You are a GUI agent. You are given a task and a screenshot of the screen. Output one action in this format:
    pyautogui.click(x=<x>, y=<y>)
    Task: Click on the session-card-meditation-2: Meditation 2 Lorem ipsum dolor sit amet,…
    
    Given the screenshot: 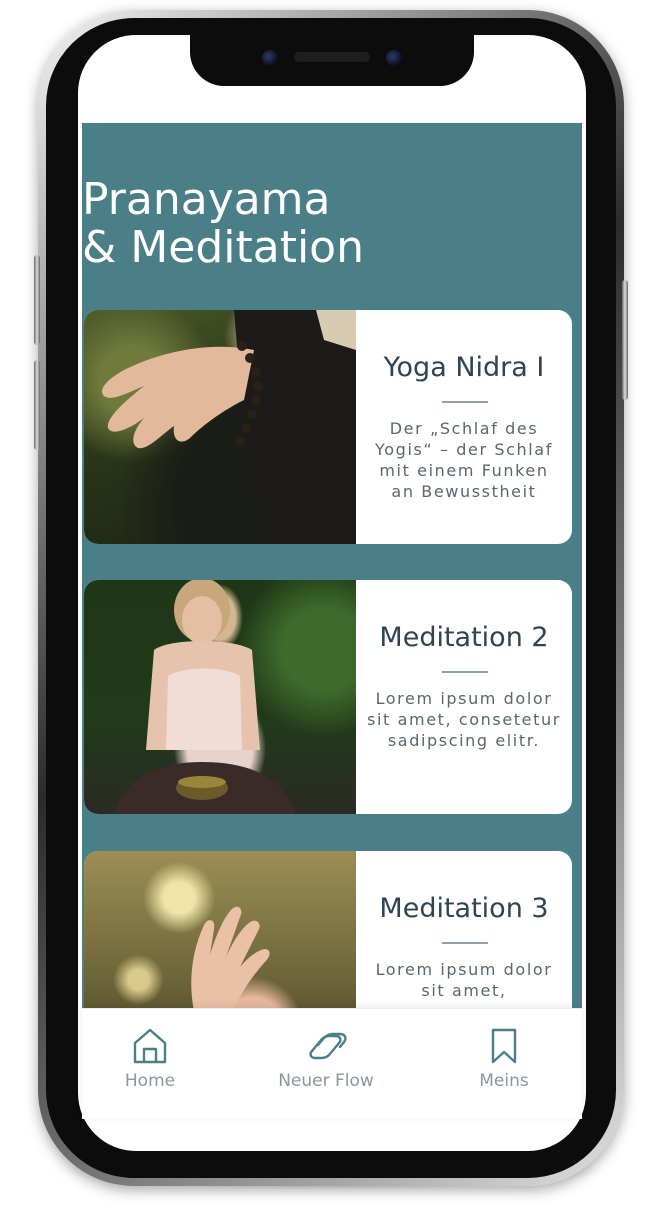 What is the action you would take?
    pyautogui.click(x=328, y=697)
    